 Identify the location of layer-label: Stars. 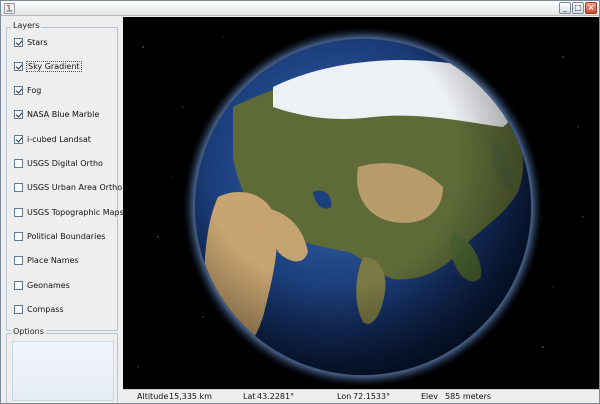
(37, 42).